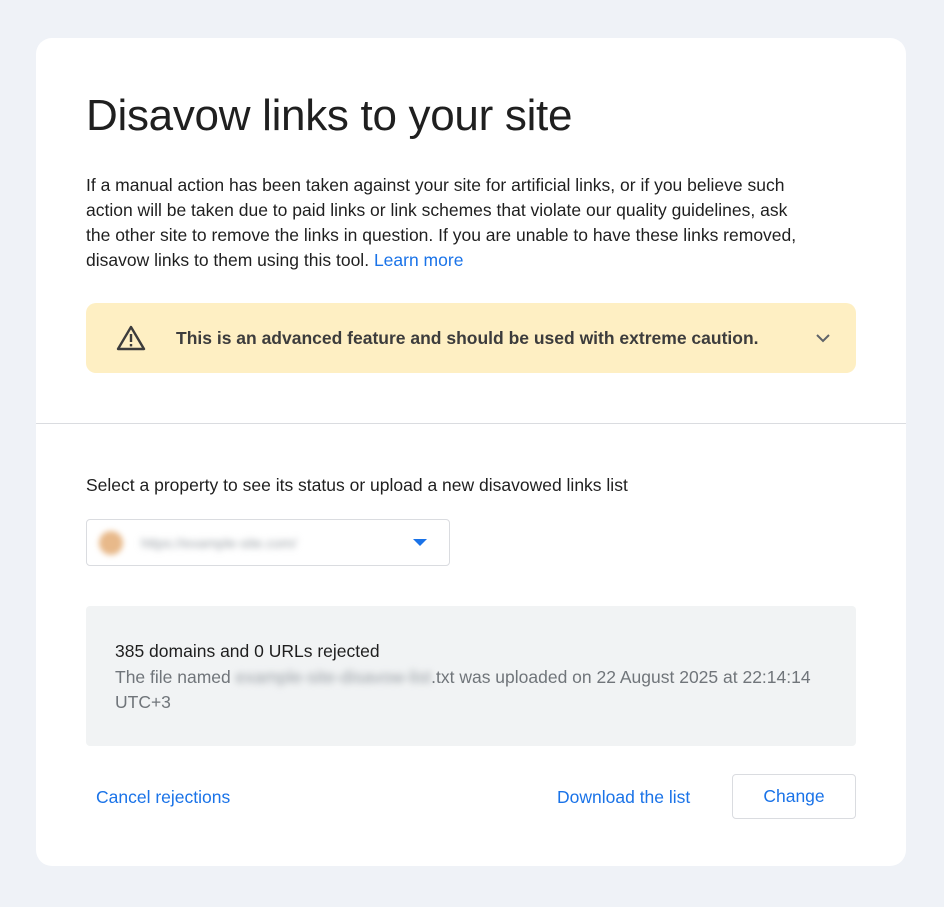  Describe the element at coordinates (420, 542) in the screenshot. I see `caret-down-icon` at that location.